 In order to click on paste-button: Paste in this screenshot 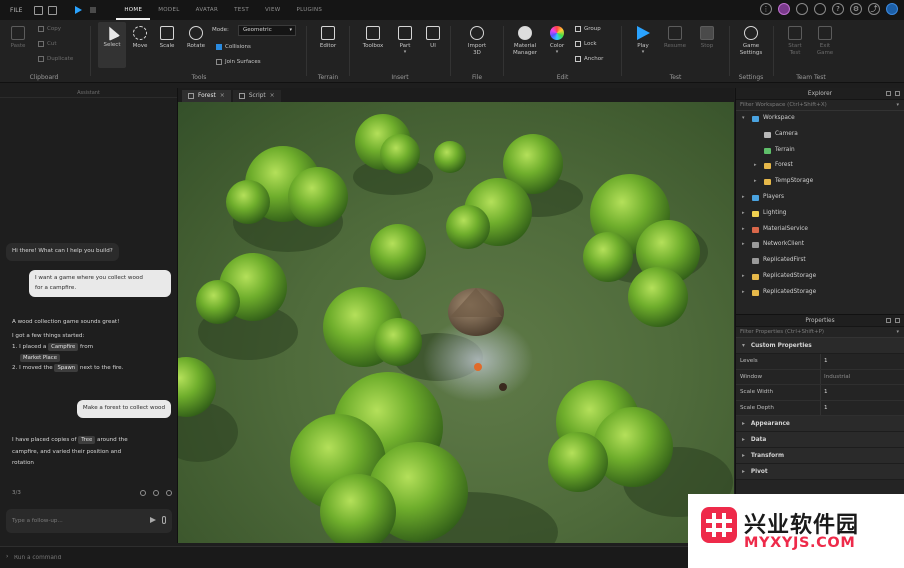, I will do `click(18, 37)`.